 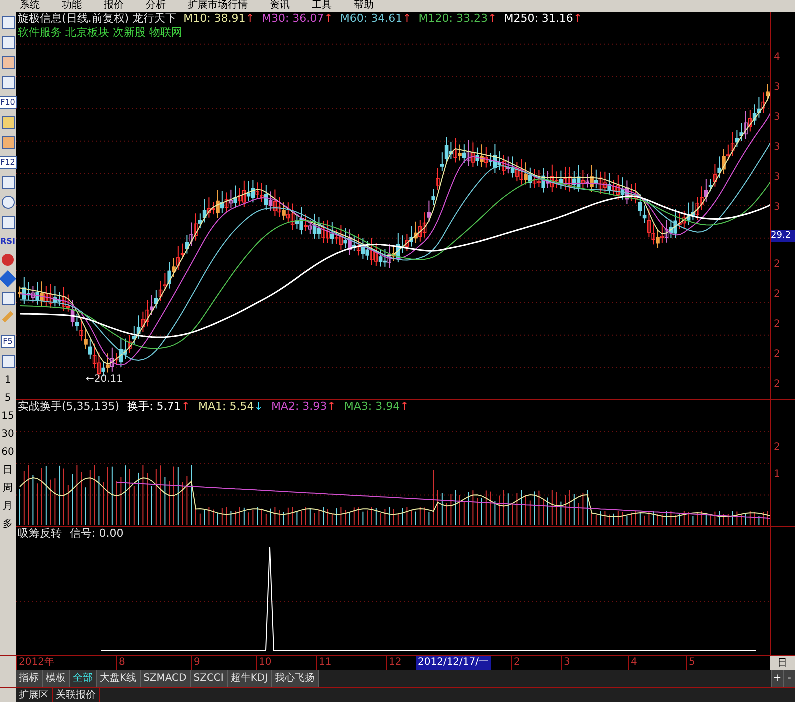 I want to click on indicator-value: 信号: 0.00, so click(x=97, y=534).